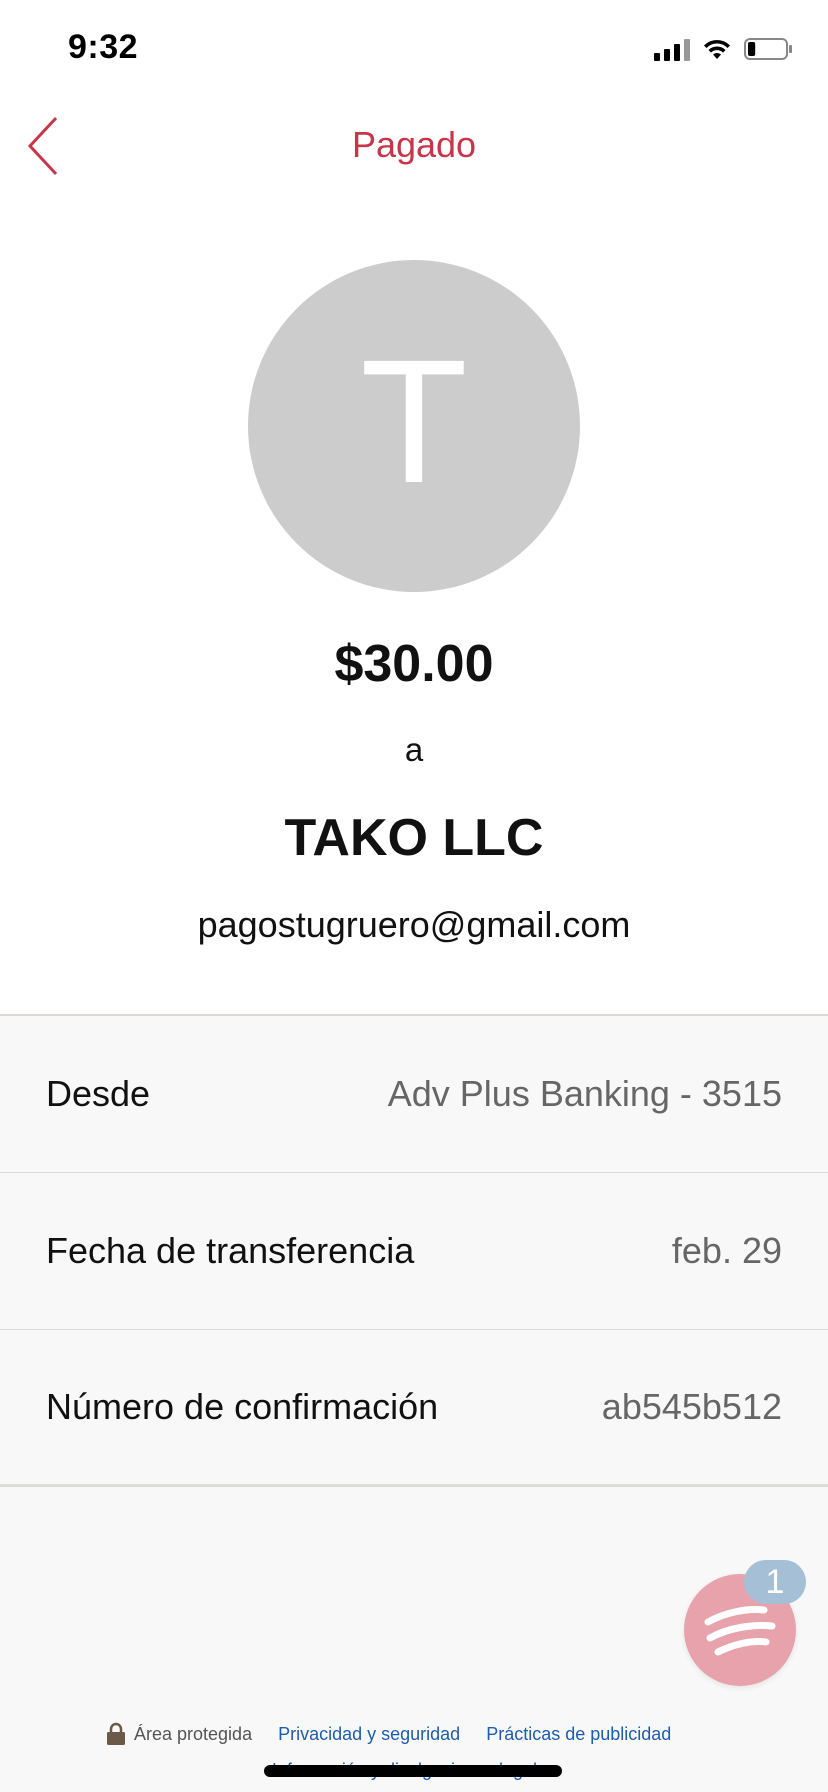 This screenshot has width=828, height=1792. I want to click on detail-label: Desde, so click(98, 1093).